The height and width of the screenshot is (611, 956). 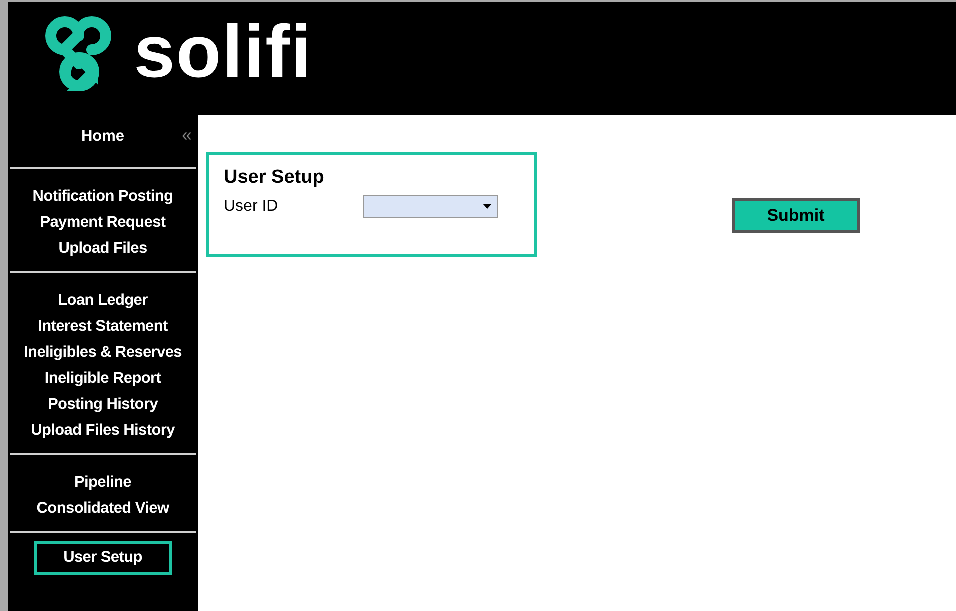 I want to click on sidebar-item: Upload Files History, so click(x=103, y=431).